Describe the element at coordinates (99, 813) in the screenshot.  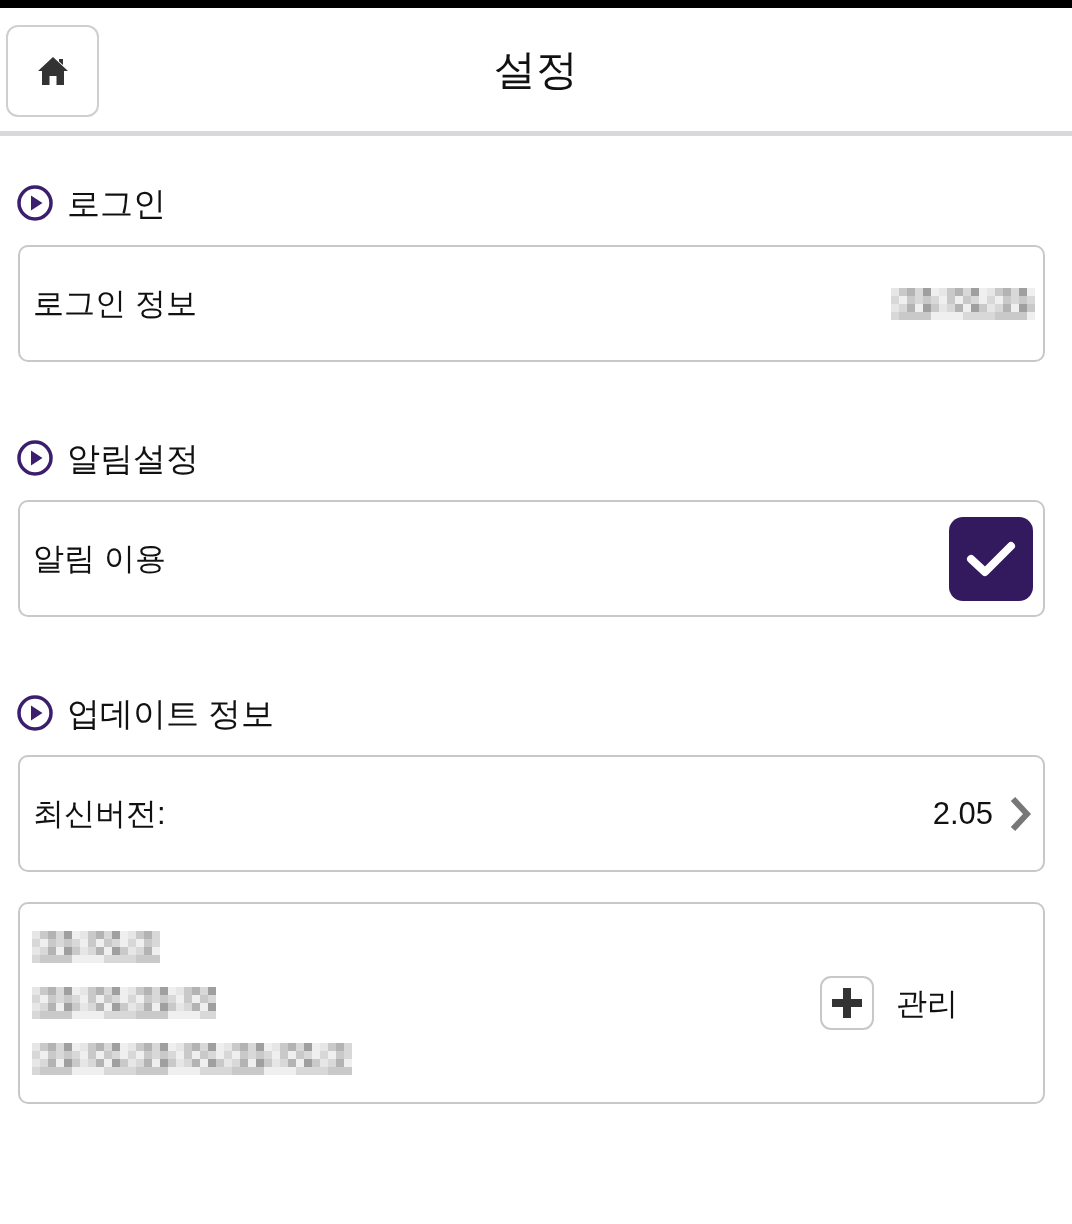
I see `row-label: 최신버전:` at that location.